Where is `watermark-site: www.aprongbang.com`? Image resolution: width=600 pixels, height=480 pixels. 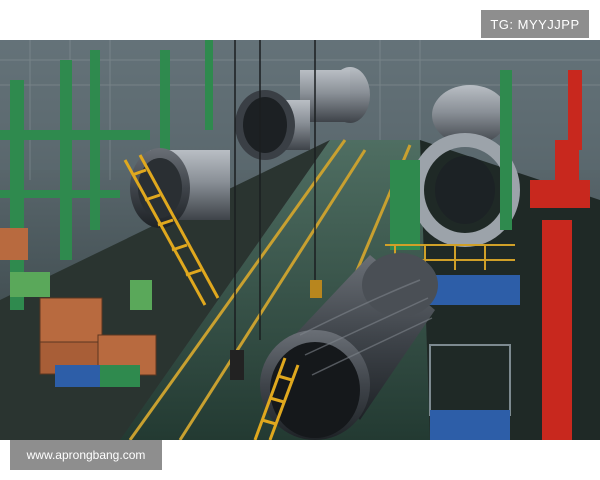 watermark-site: www.aprongbang.com is located at coordinates (86, 455).